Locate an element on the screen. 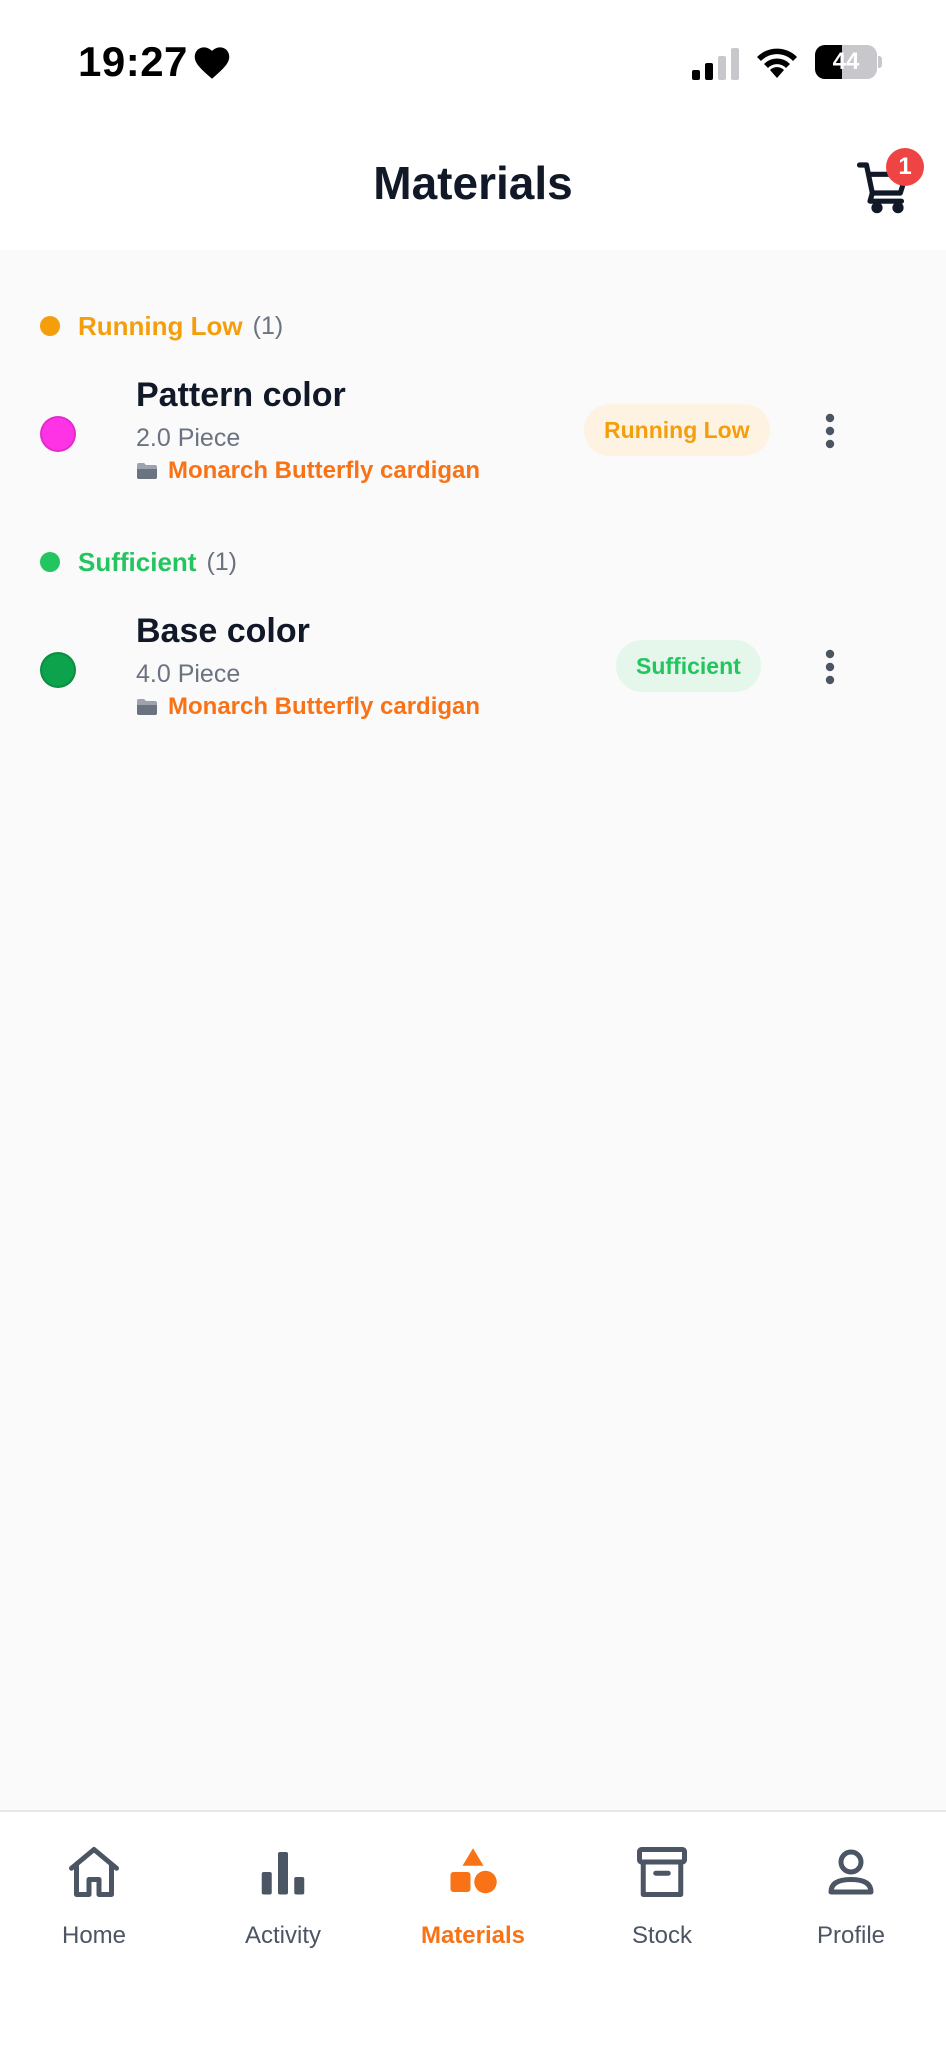 This screenshot has height=2048, width=946. home-icon is located at coordinates (94, 1872).